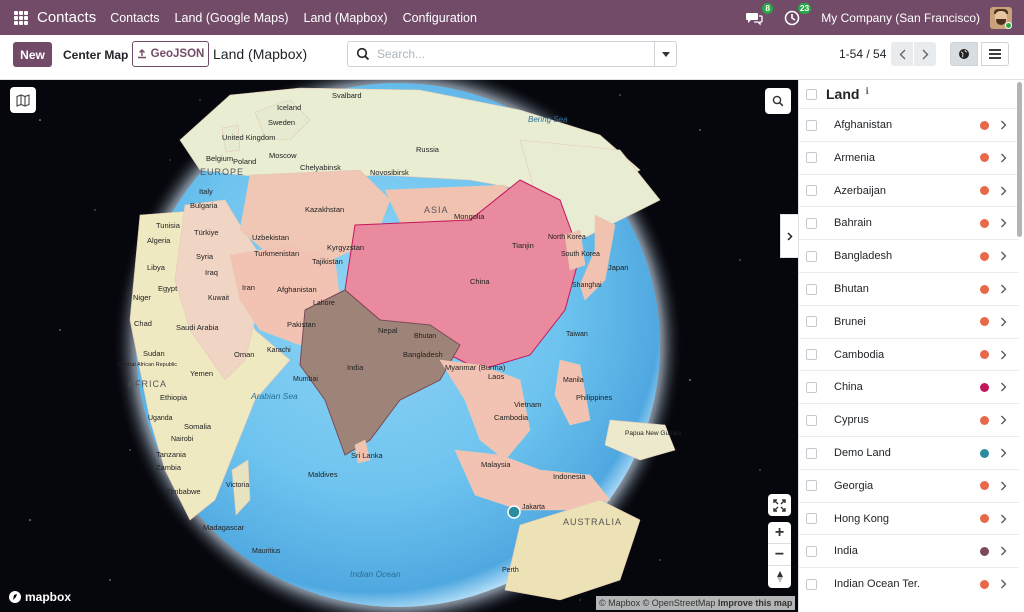 The width and height of the screenshot is (1024, 612). I want to click on land-list-item: Hong Kong, so click(909, 518).